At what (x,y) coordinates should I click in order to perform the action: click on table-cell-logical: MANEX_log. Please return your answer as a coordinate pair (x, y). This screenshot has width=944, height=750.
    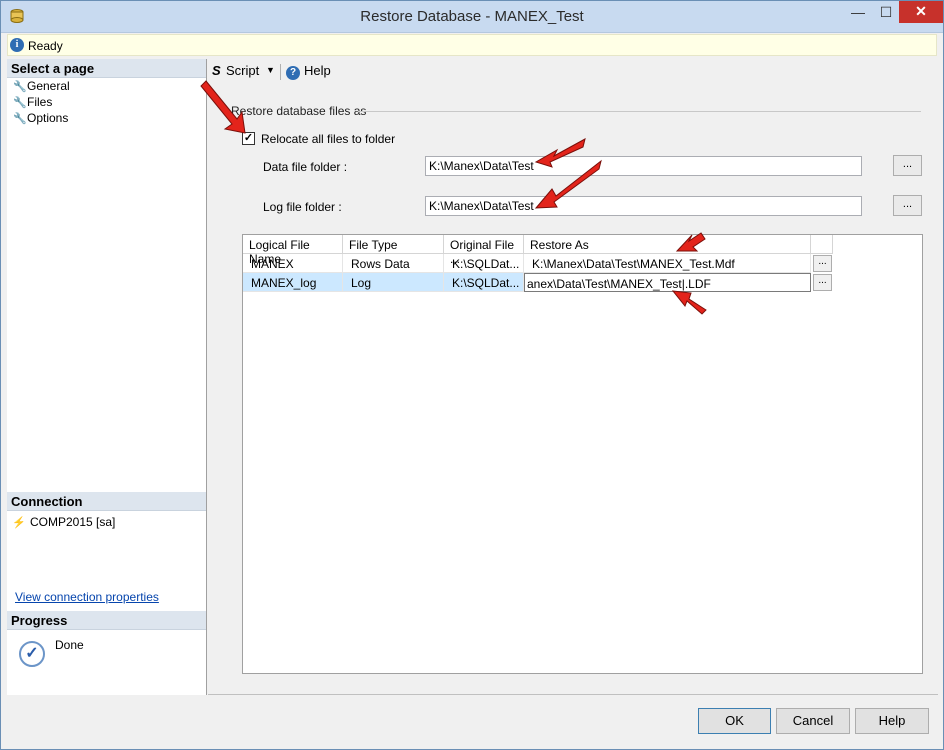
    Looking at the image, I should click on (293, 282).